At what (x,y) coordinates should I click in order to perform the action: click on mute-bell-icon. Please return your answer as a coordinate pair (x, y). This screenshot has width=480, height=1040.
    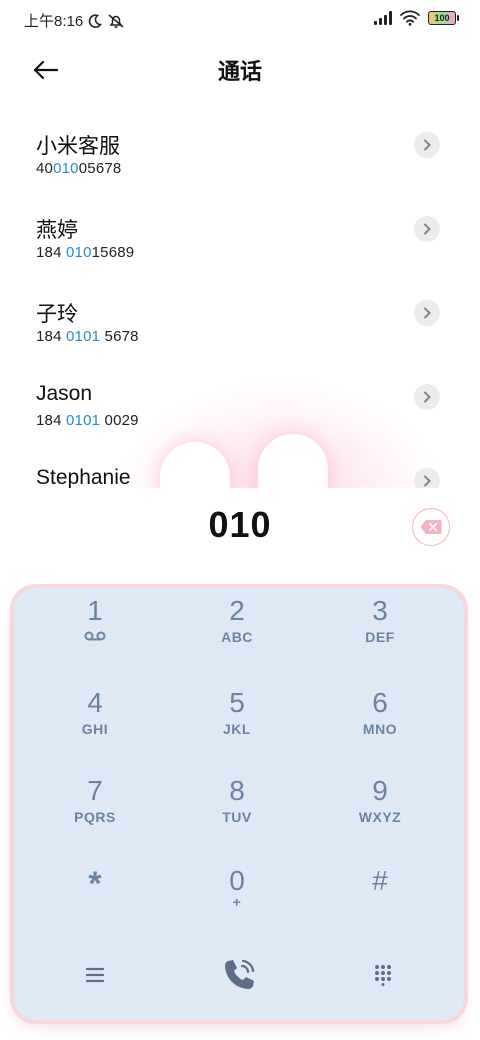
    Looking at the image, I should click on (116, 20).